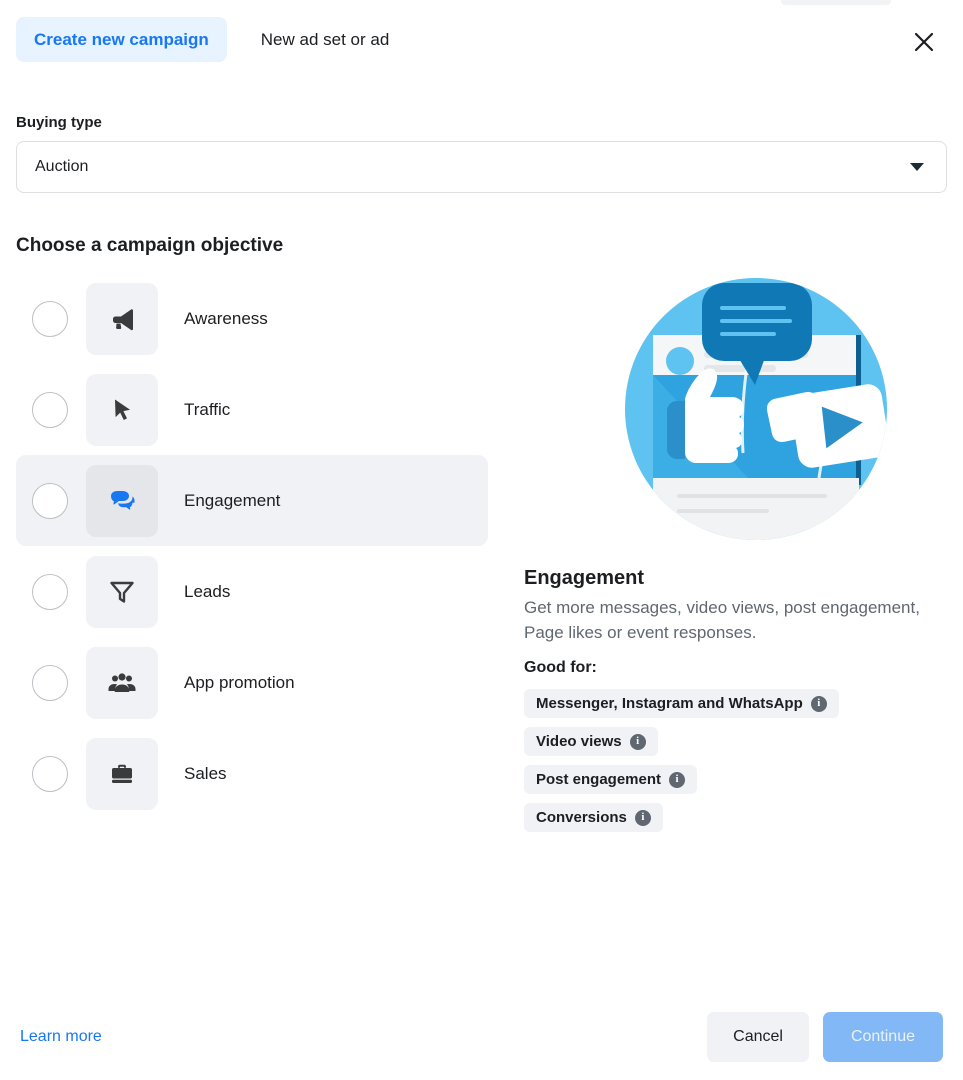  What do you see at coordinates (758, 1037) in the screenshot?
I see `cancel-button: Cancel` at bounding box center [758, 1037].